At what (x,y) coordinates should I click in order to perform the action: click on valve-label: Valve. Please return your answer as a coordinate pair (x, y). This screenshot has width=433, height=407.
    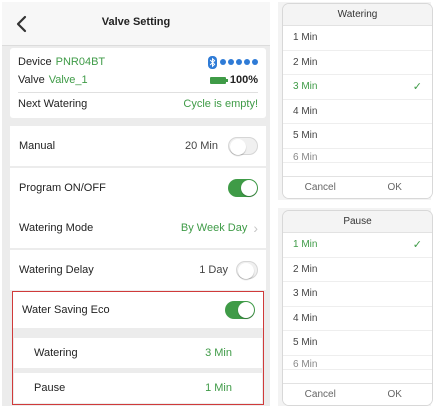
    Looking at the image, I should click on (31, 80).